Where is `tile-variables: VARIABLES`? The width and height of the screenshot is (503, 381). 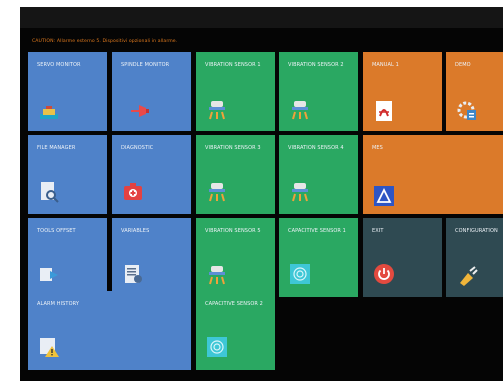 tile-variables: VARIABLES is located at coordinates (151, 257).